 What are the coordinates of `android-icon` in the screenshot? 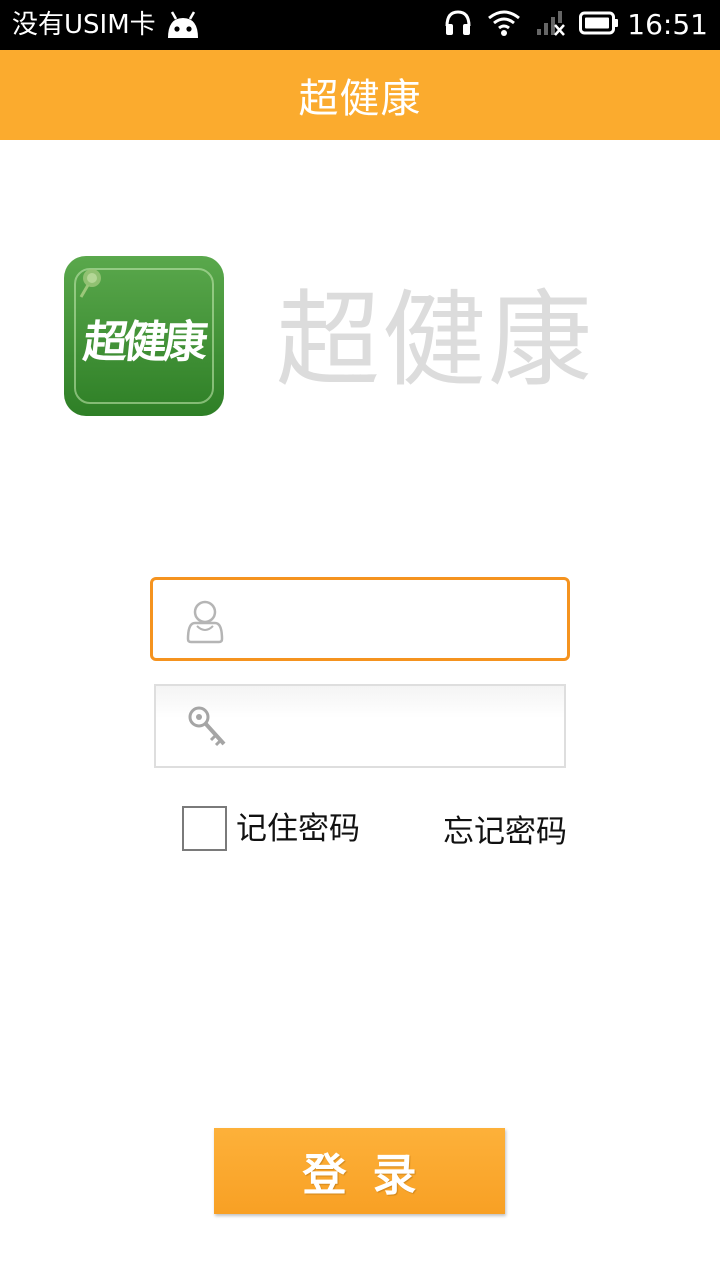 It's located at (183, 25).